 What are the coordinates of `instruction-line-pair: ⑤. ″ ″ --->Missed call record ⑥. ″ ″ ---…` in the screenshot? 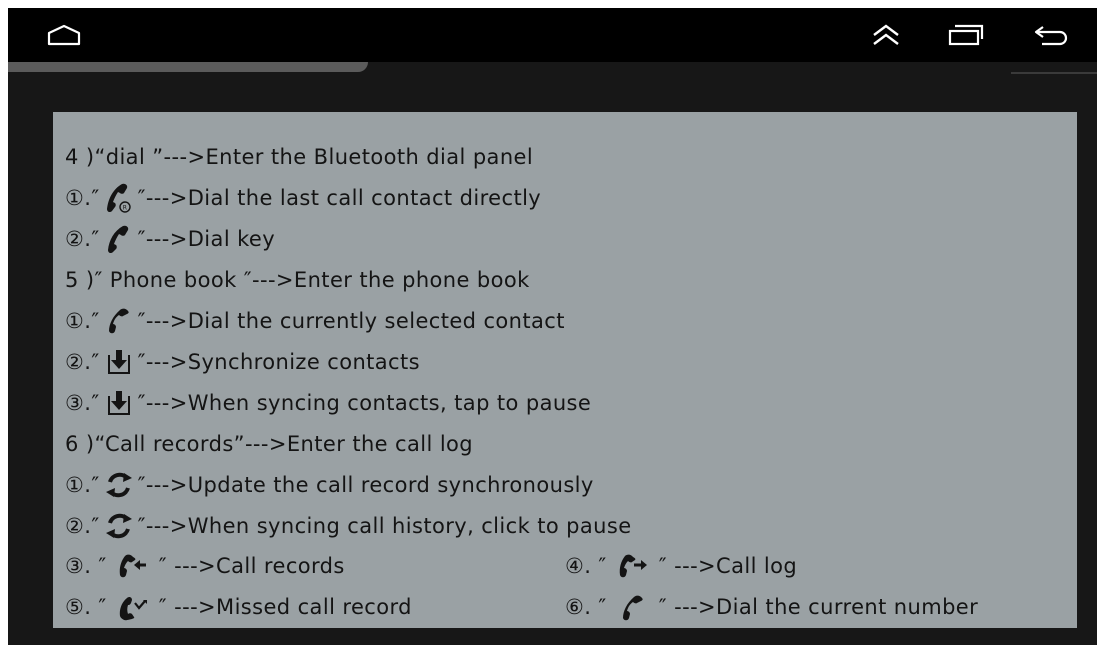 It's located at (521, 607).